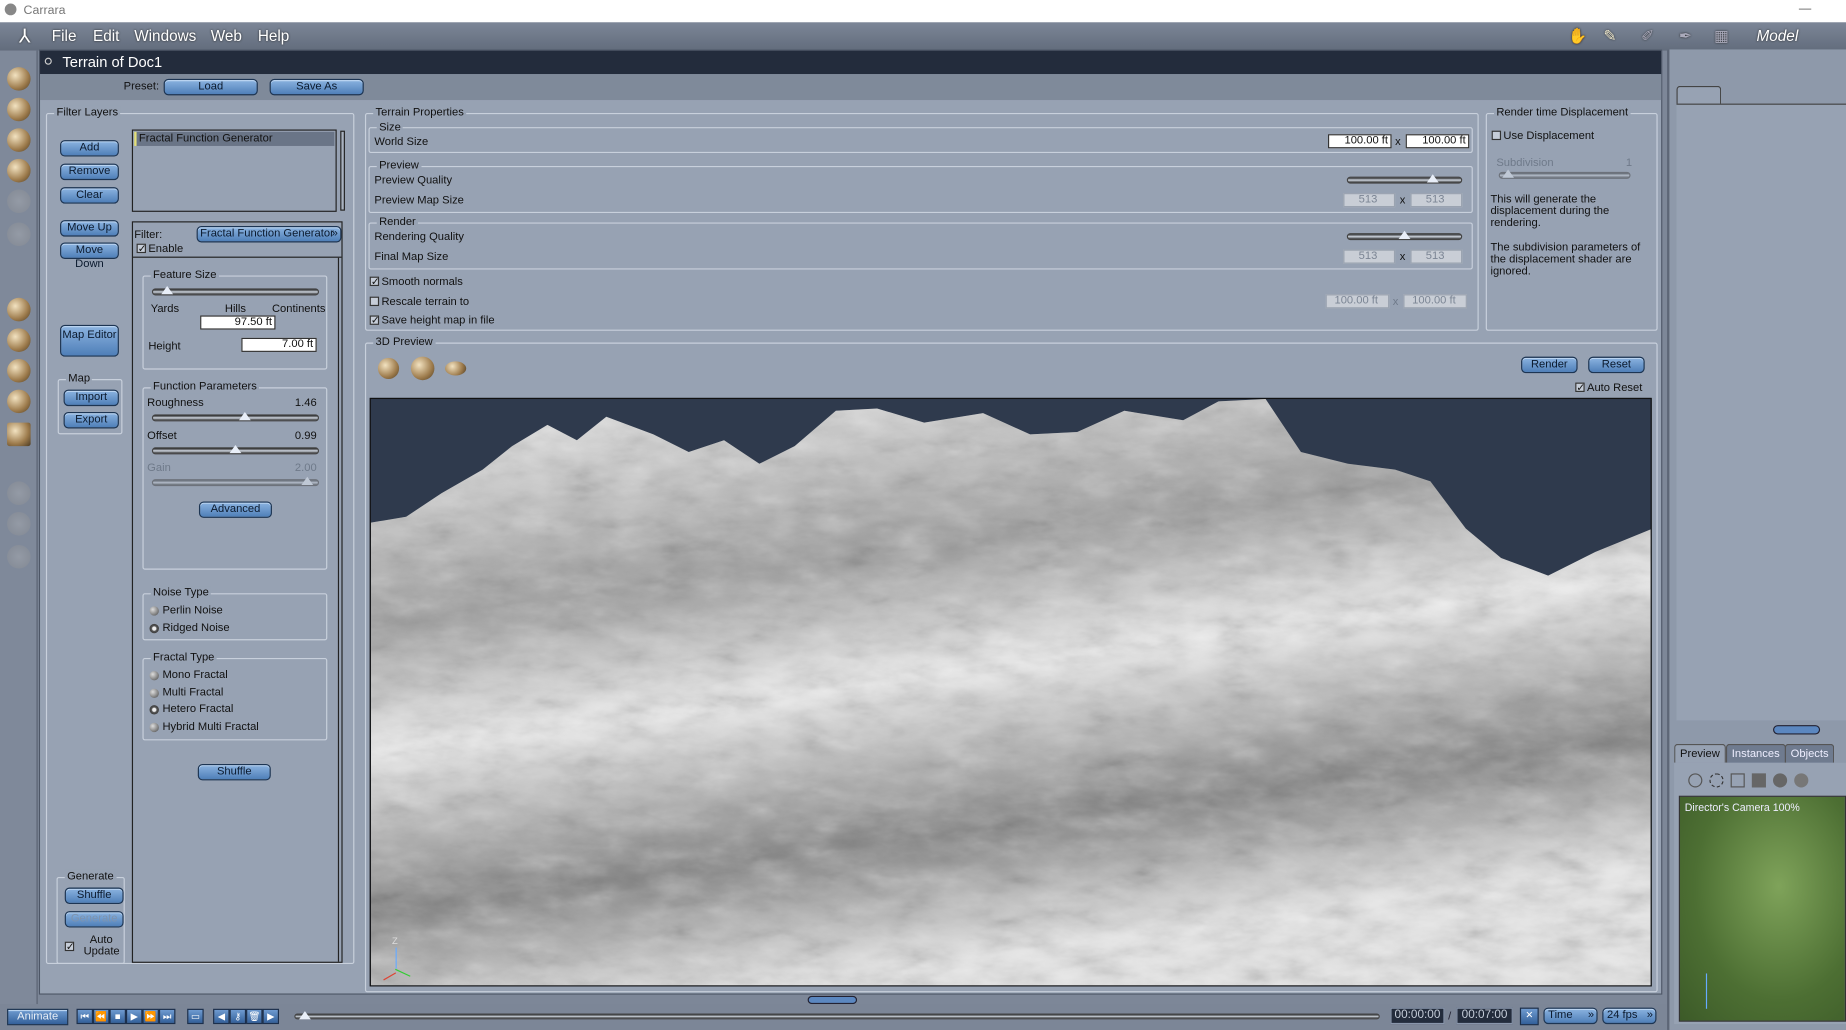  What do you see at coordinates (1647, 36) in the screenshot?
I see `model-icon: ✐` at bounding box center [1647, 36].